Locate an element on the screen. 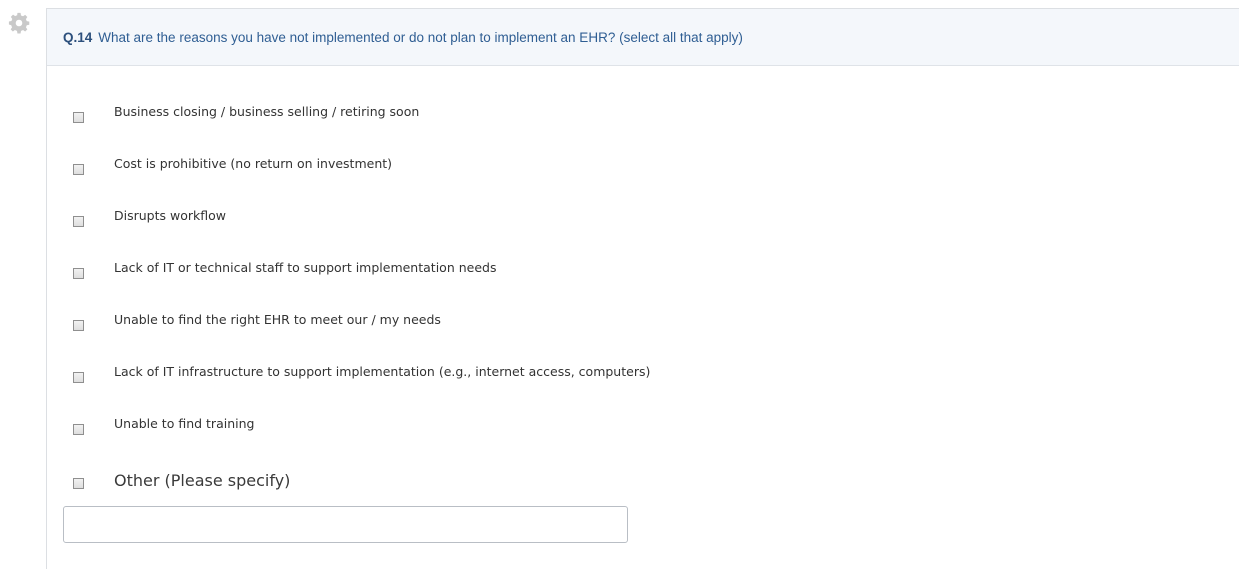 This screenshot has width=1239, height=569. other-specify-input is located at coordinates (345, 524).